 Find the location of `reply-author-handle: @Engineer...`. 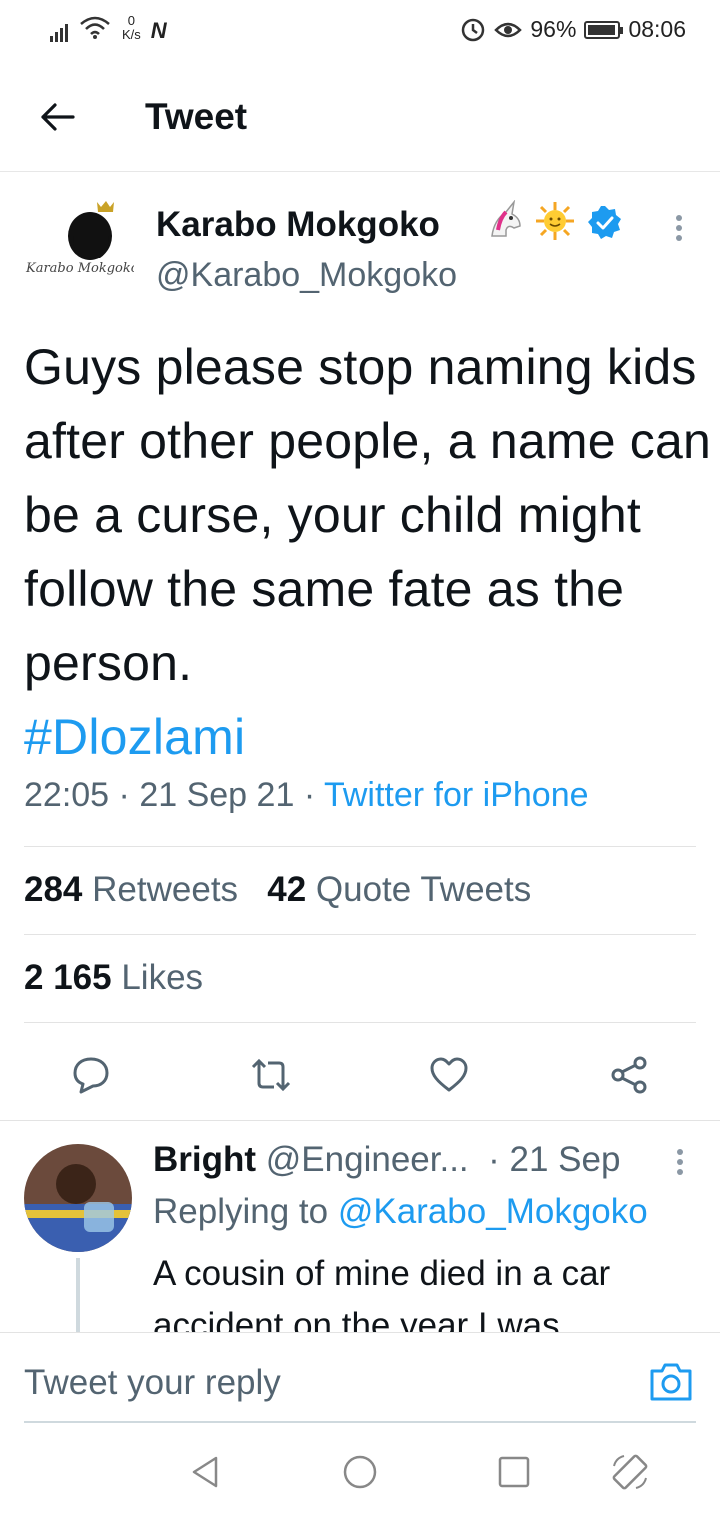

reply-author-handle: @Engineer... is located at coordinates (367, 1159).